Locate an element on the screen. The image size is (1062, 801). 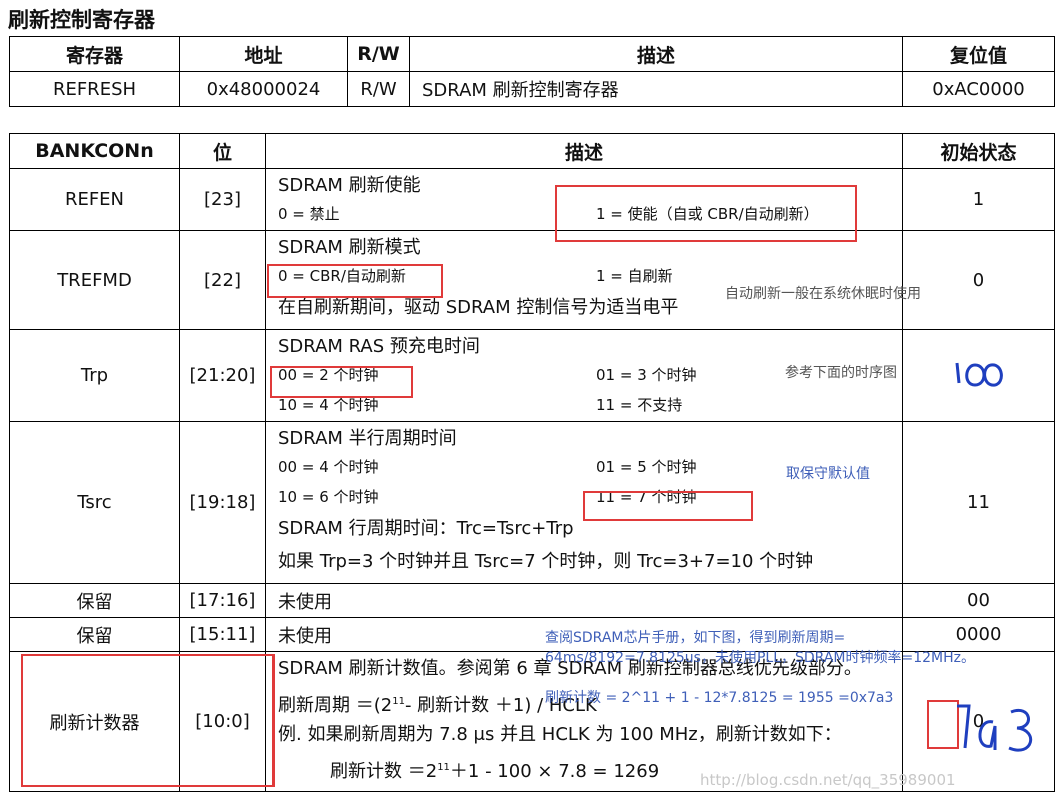
option-01: 01 = 5 个时钟 is located at coordinates (646, 467).